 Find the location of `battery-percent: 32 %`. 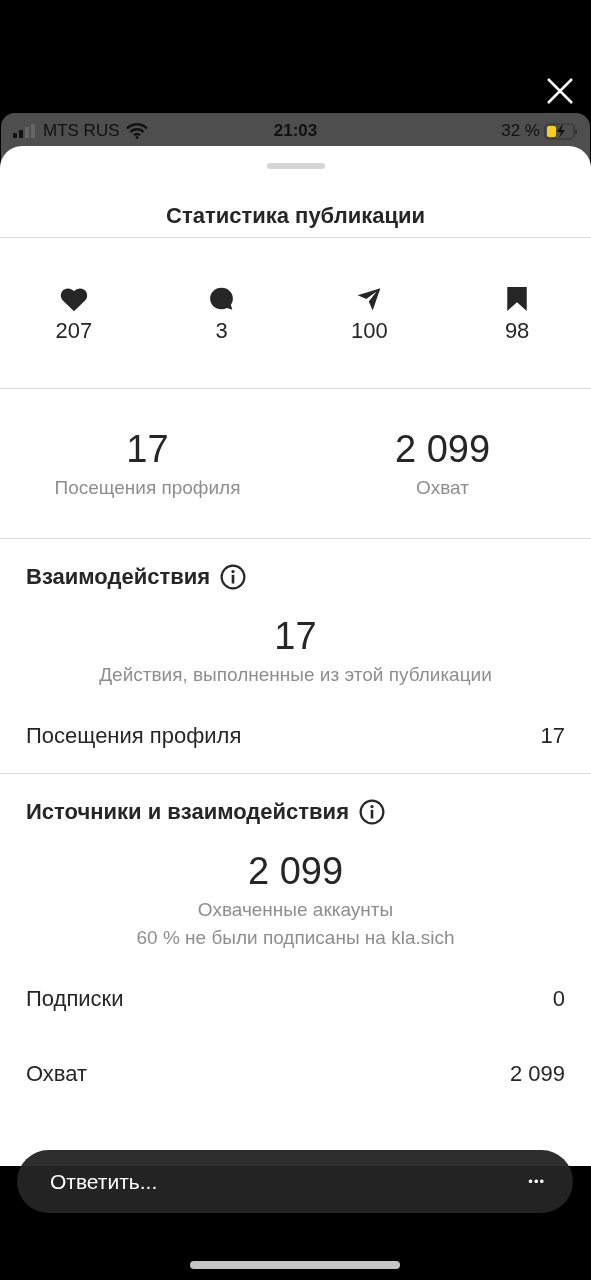

battery-percent: 32 % is located at coordinates (520, 131).